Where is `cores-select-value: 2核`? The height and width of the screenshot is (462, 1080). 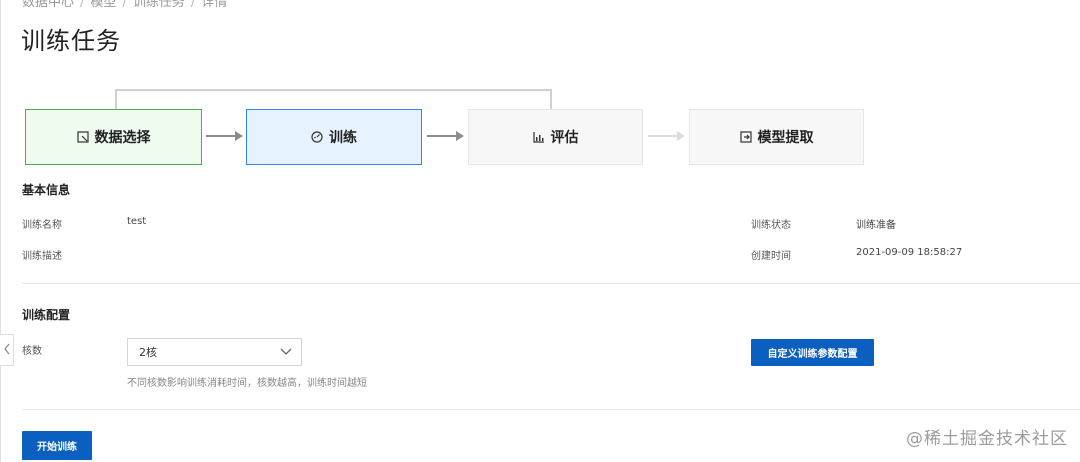
cores-select-value: 2核 is located at coordinates (148, 352).